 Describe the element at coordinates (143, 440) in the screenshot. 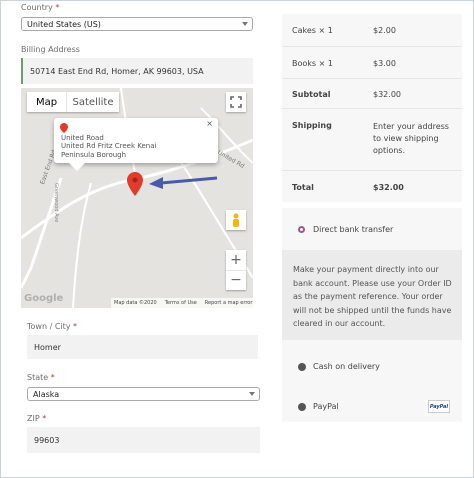

I see `zip-field: 99603` at that location.